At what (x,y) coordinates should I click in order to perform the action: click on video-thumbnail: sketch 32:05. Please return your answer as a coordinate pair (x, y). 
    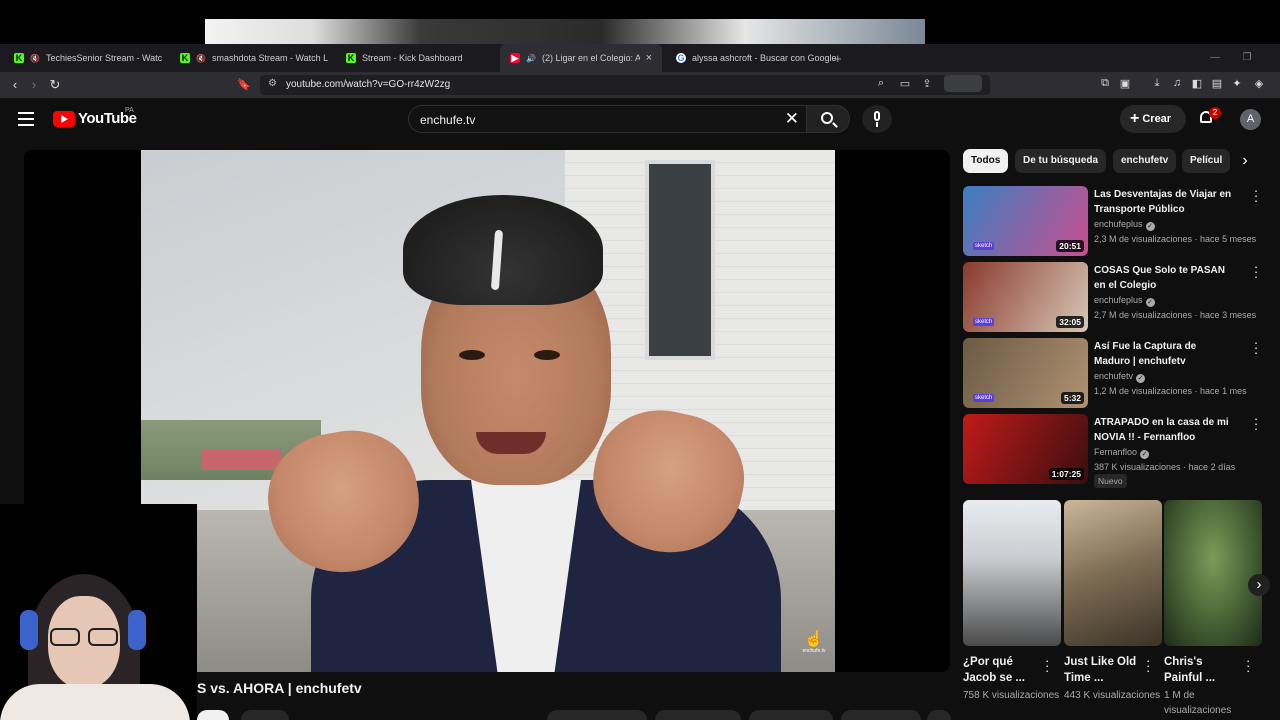
    Looking at the image, I should click on (1025, 297).